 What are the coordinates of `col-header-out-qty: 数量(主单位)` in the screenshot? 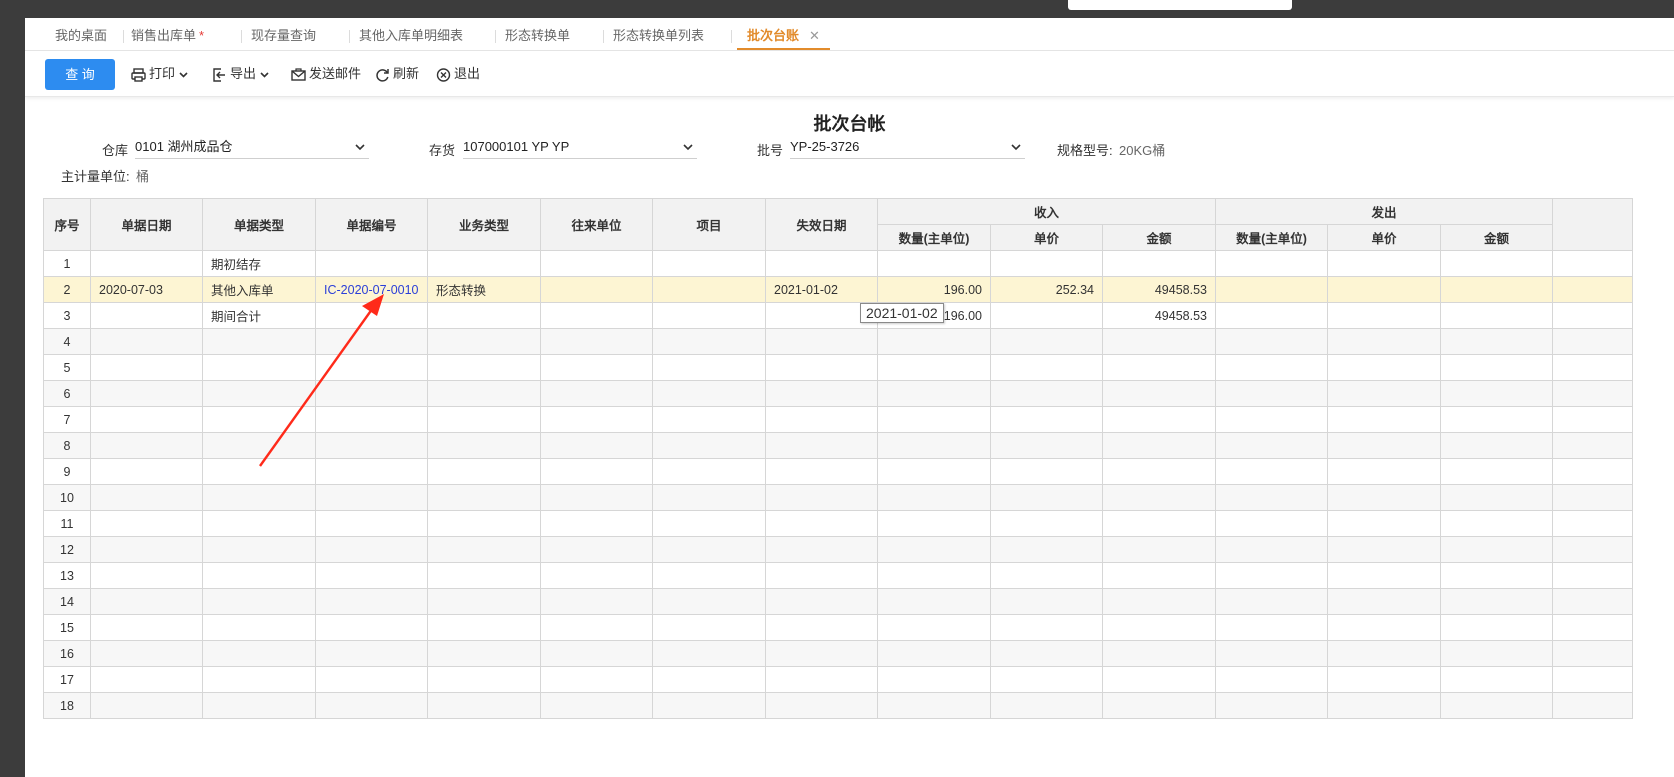 It's located at (1271, 237).